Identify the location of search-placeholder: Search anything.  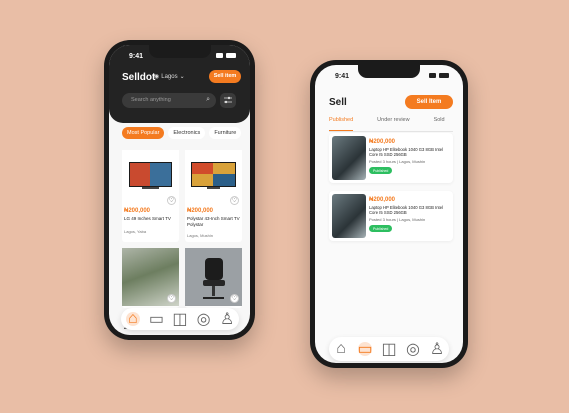
(151, 100).